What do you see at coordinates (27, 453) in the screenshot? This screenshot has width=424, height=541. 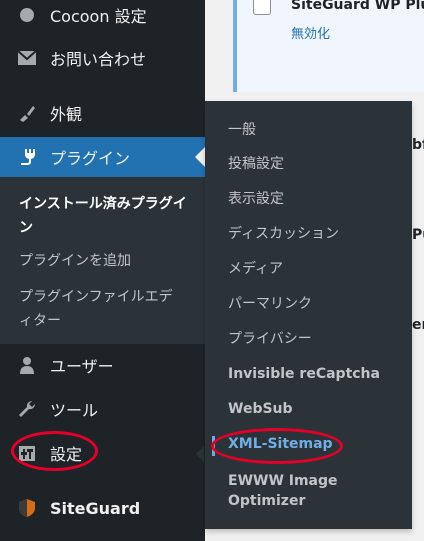 I see `settings-sliders-icon` at bounding box center [27, 453].